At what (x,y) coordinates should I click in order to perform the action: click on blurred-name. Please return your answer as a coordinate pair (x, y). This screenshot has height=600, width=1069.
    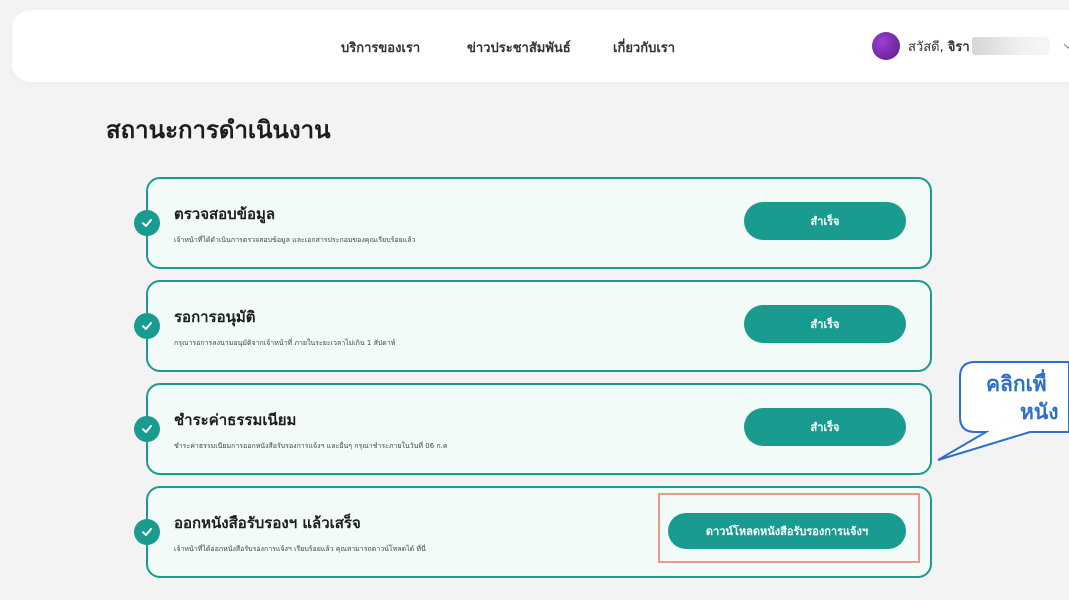
    Looking at the image, I should click on (1010, 46).